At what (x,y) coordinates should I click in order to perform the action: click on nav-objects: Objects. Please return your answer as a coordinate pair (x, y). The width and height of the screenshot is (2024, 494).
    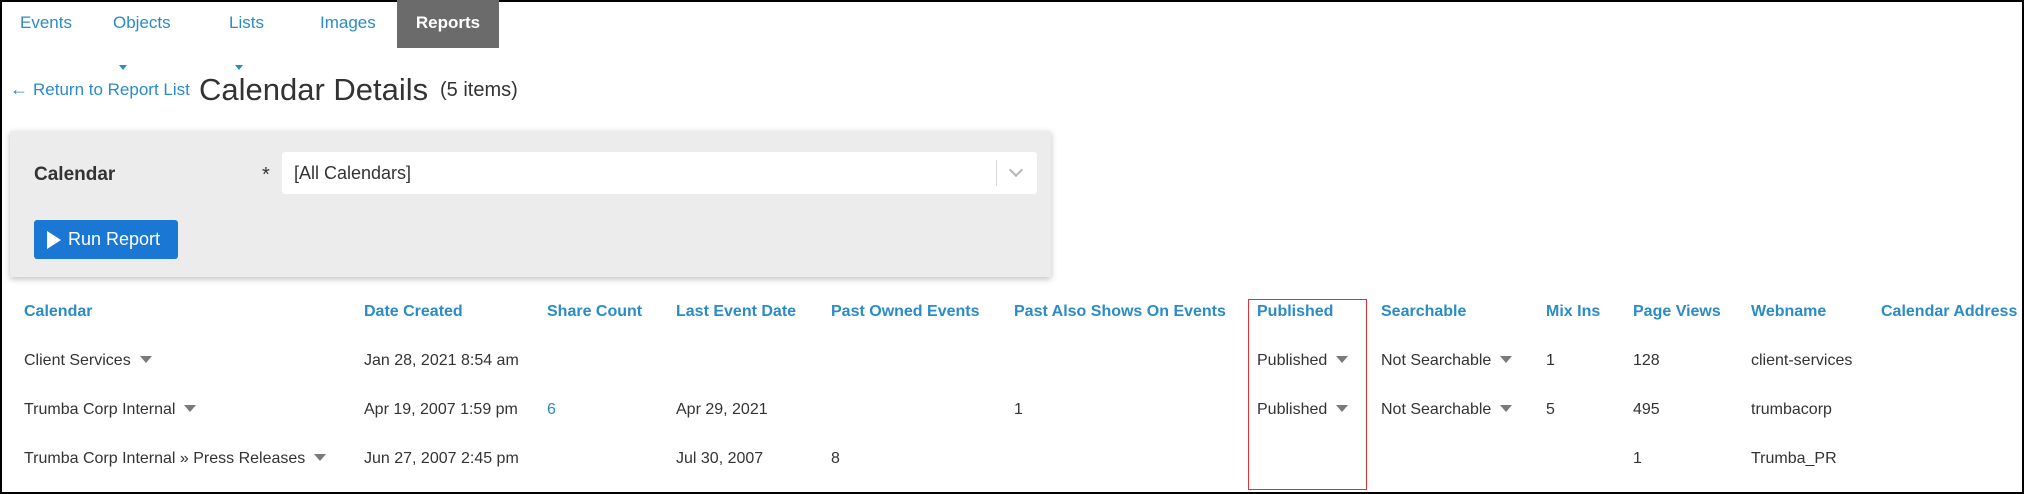
    Looking at the image, I should click on (142, 35).